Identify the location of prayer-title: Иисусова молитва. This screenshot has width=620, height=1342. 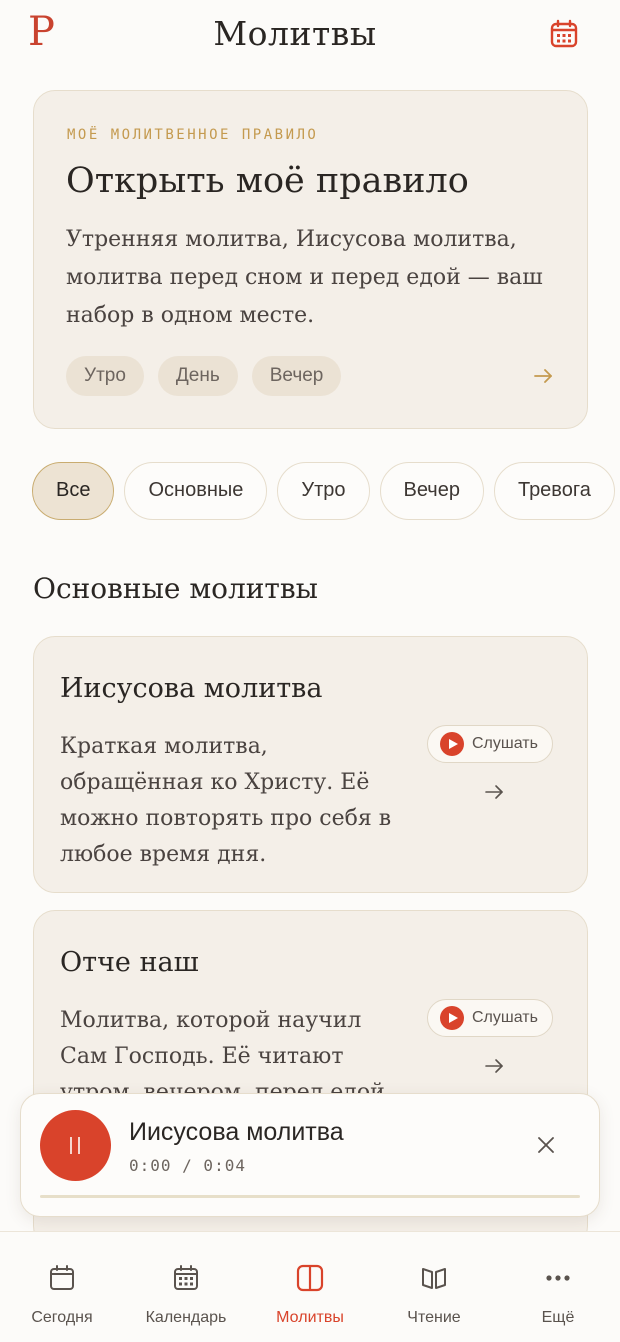
(191, 688).